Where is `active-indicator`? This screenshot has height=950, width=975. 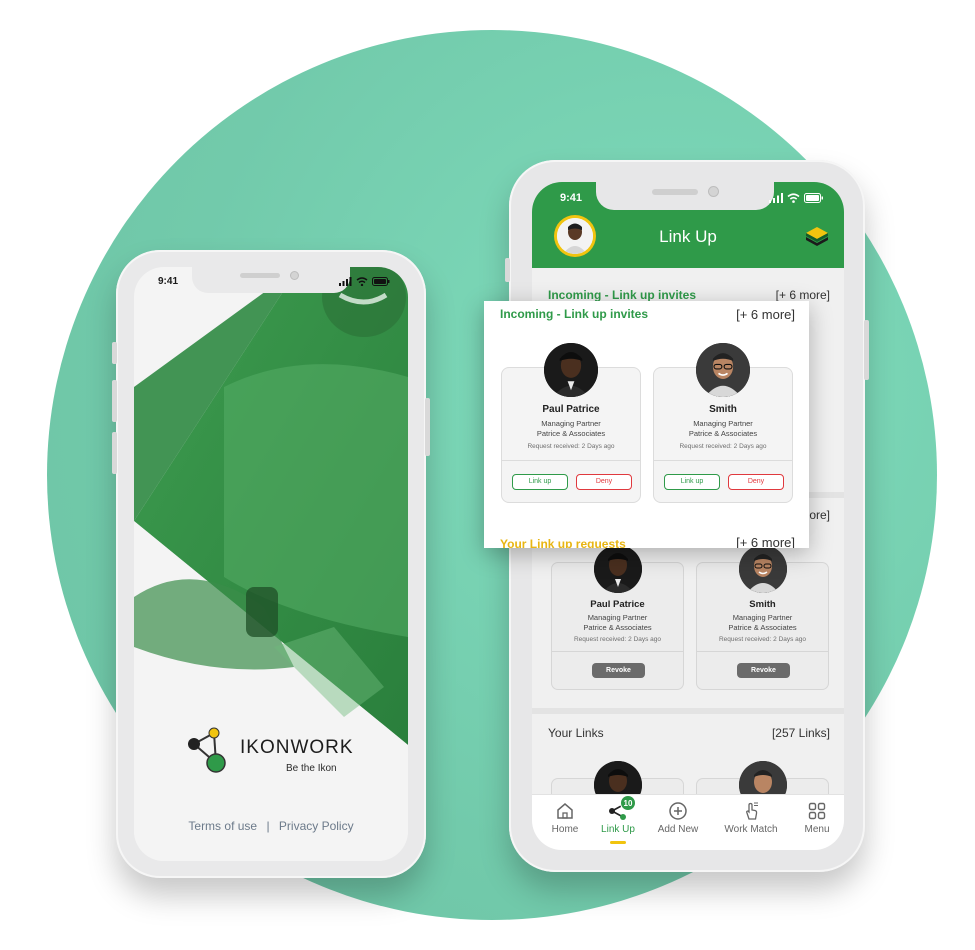
active-indicator is located at coordinates (618, 842).